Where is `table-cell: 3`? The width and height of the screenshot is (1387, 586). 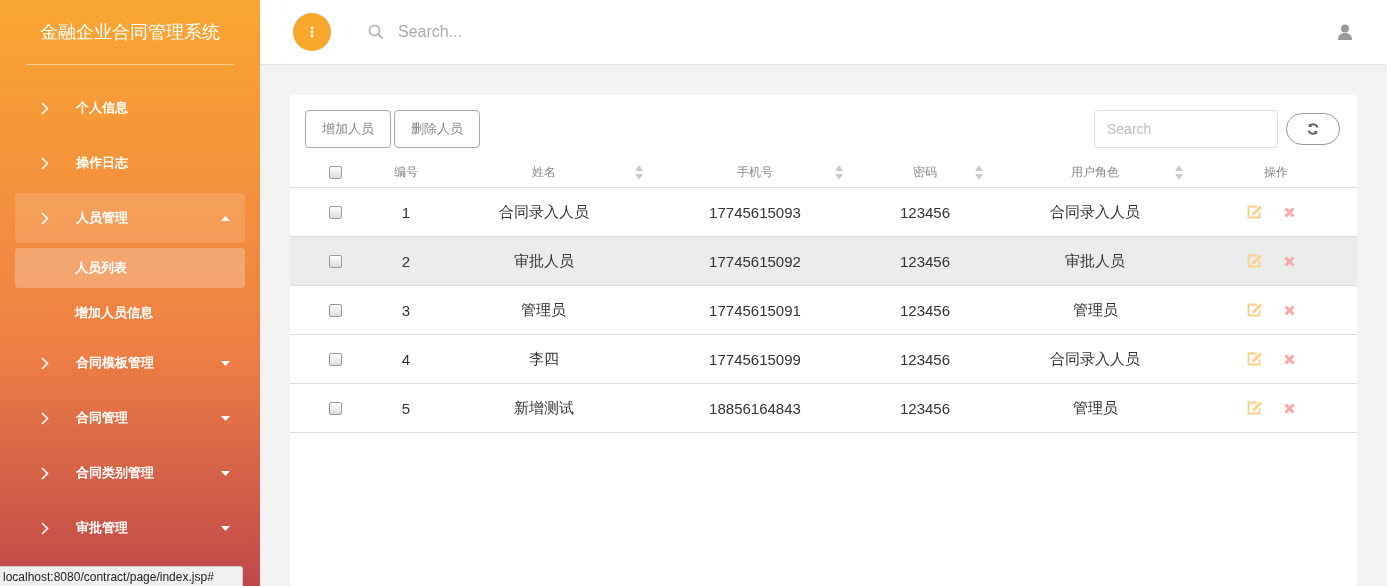 table-cell: 3 is located at coordinates (406, 310).